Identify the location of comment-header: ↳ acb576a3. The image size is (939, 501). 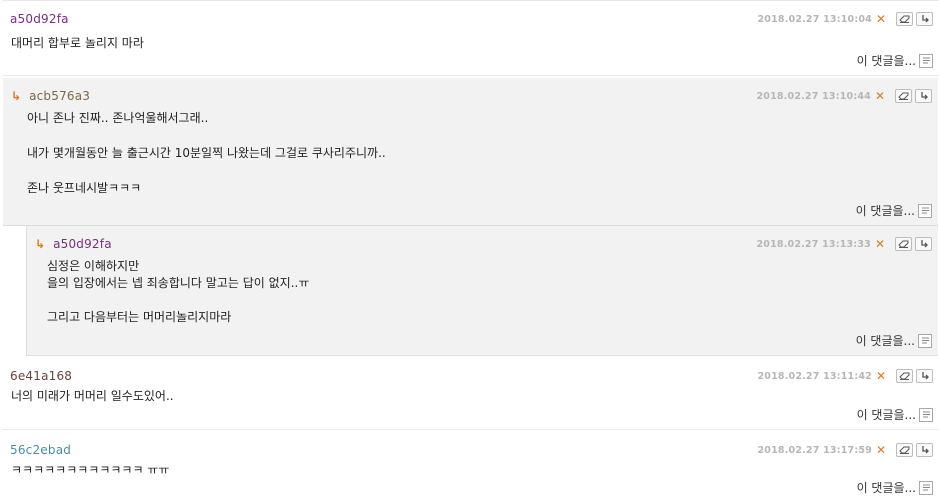
(50, 96).